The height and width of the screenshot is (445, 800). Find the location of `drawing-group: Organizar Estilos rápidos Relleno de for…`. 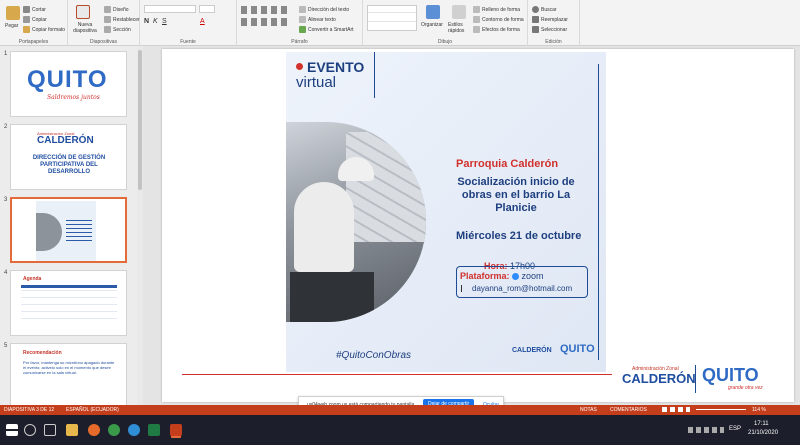

drawing-group: Organizar Estilos rápidos Relleno de for… is located at coordinates (445, 23).